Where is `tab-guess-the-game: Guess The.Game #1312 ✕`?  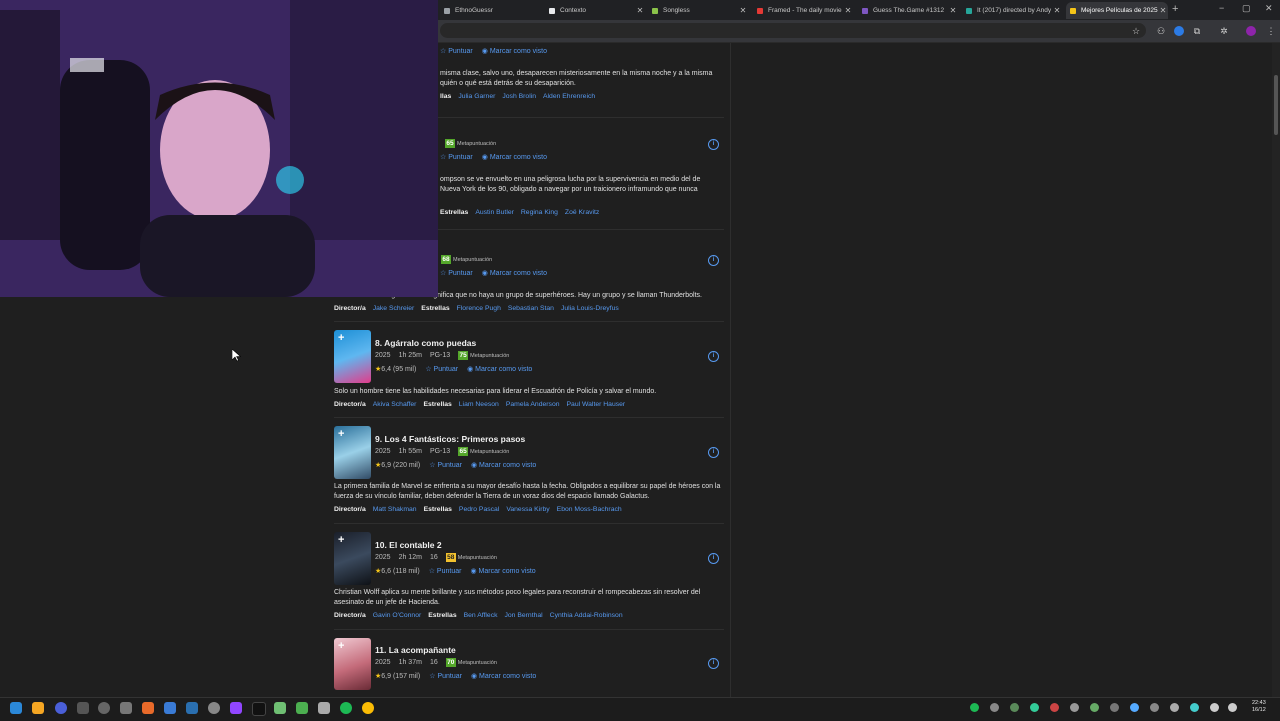 tab-guess-the-game: Guess The.Game #1312 ✕ is located at coordinates (908, 10).